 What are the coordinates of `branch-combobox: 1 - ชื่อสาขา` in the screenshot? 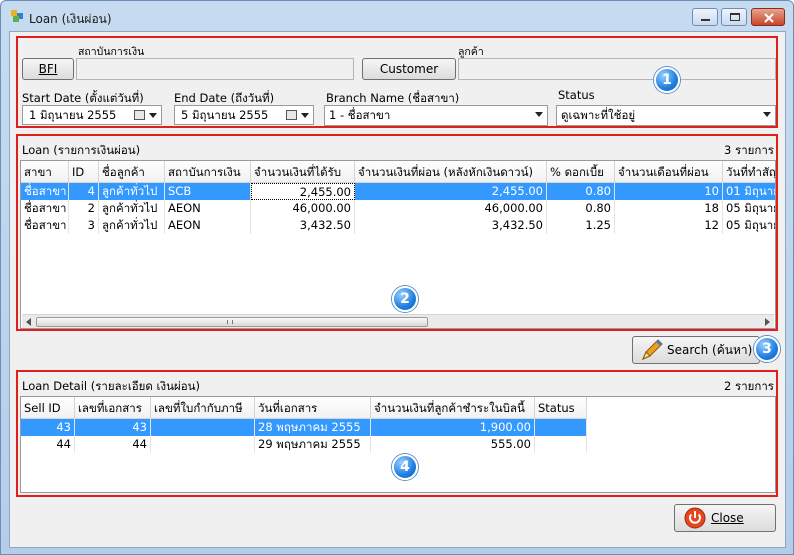 It's located at (436, 115).